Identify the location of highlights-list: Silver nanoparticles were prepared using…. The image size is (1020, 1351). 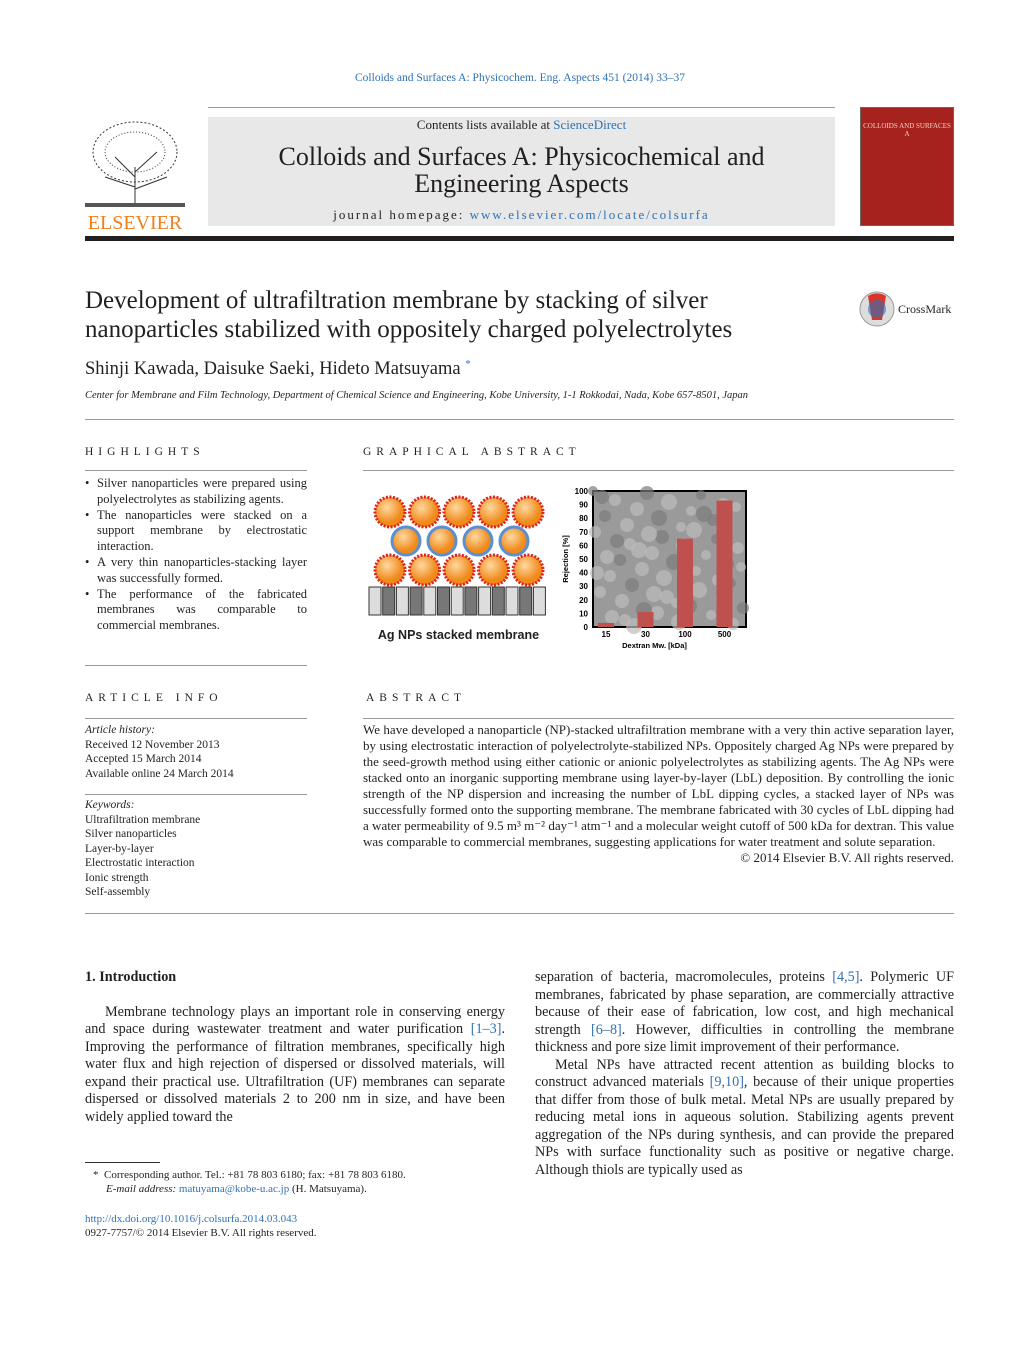
(196, 555).